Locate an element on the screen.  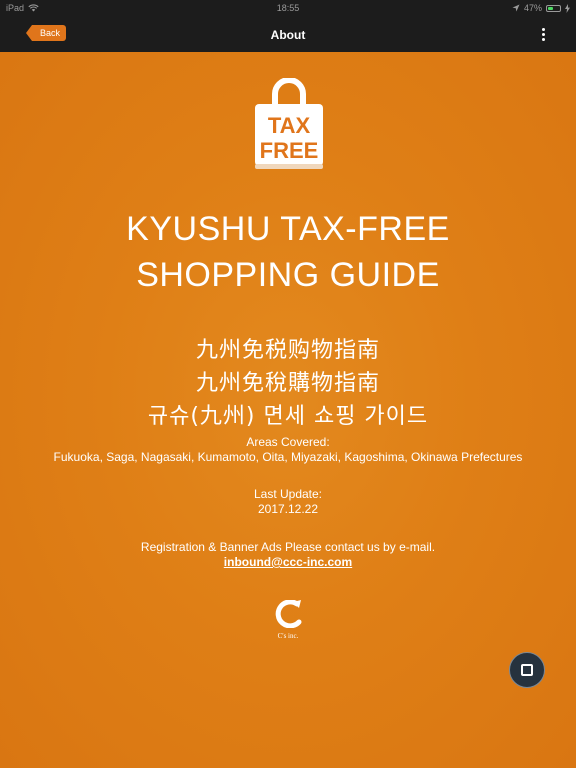
status-bar: iPad 18:55 47% is located at coordinates (288, 8).